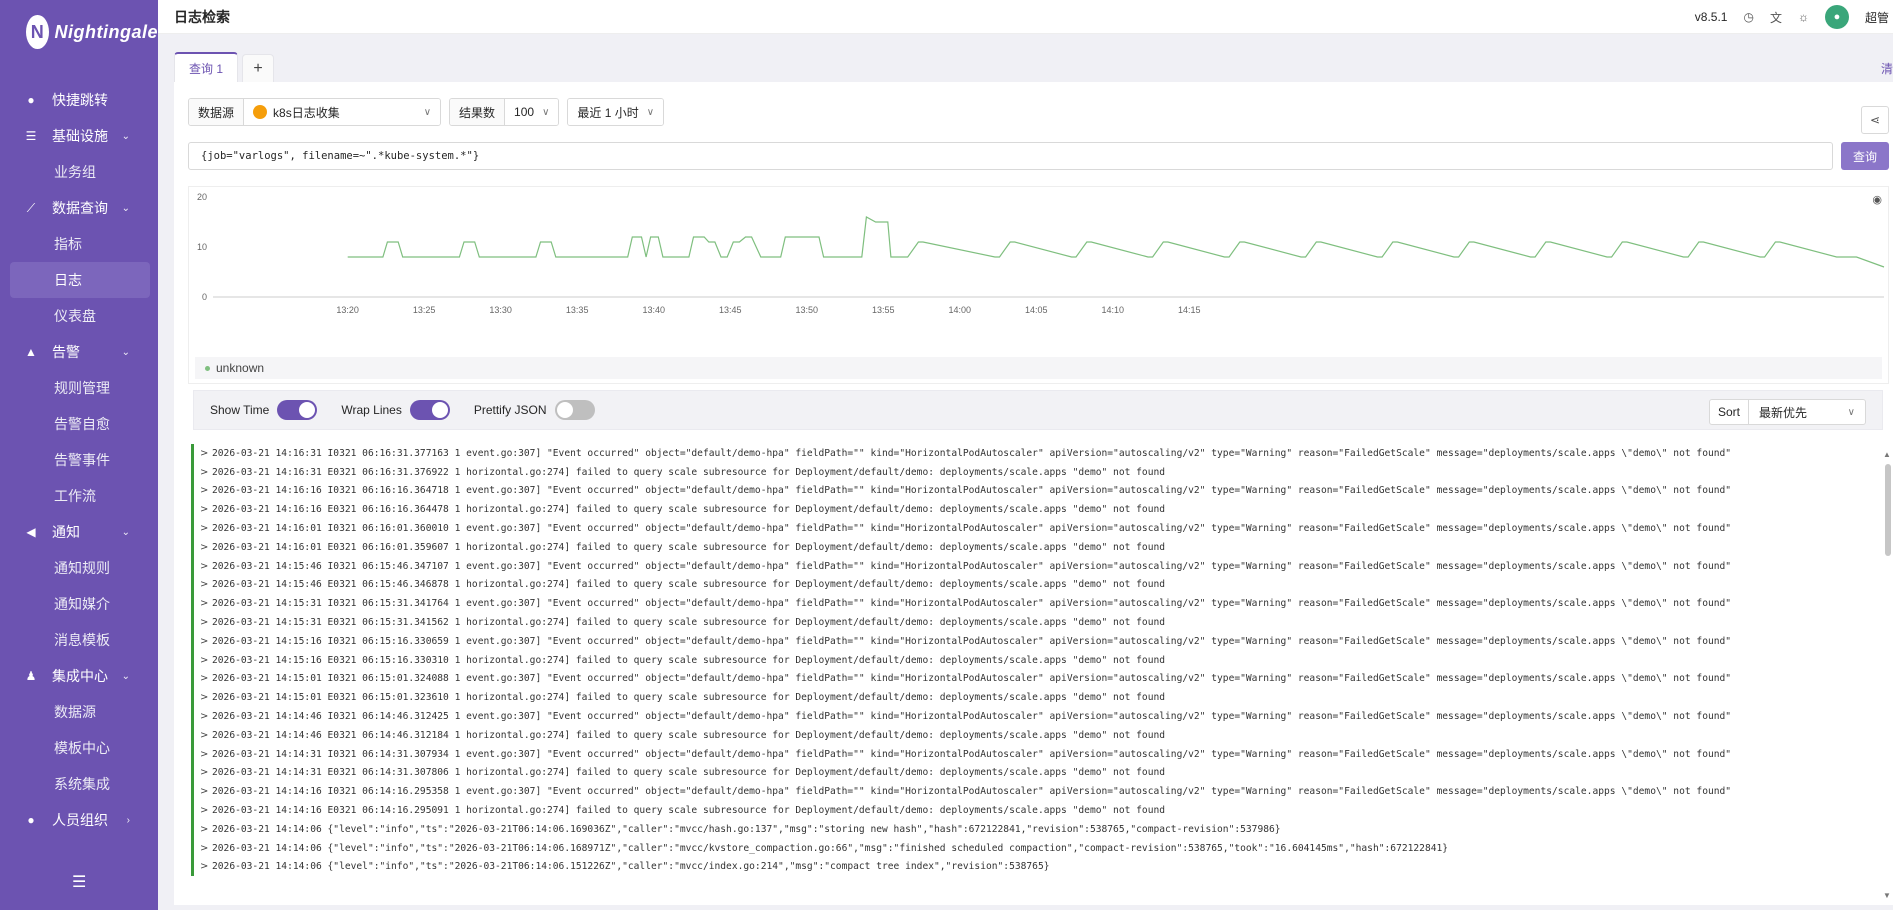 The image size is (1893, 910). What do you see at coordinates (1887, 454) in the screenshot?
I see `scroll-up-icon: ▲` at bounding box center [1887, 454].